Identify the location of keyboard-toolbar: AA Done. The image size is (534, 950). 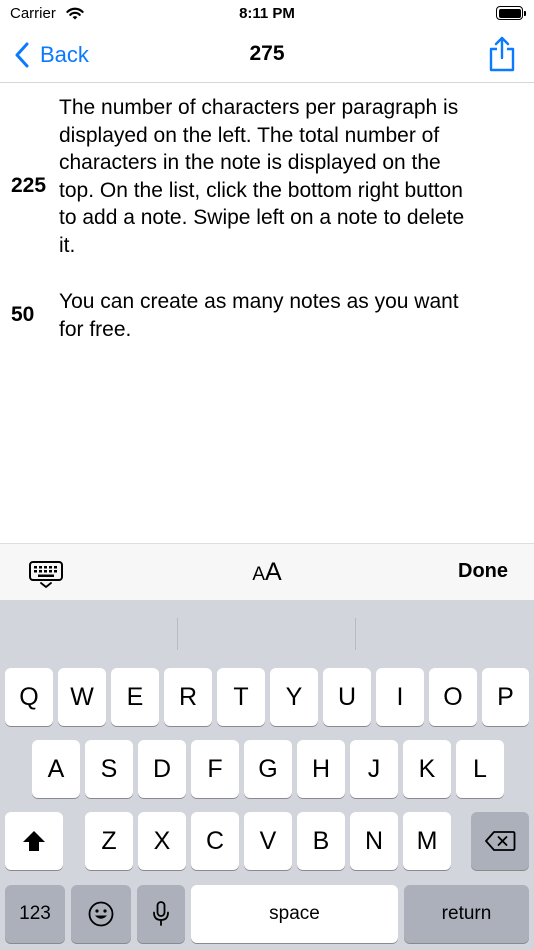
(267, 571).